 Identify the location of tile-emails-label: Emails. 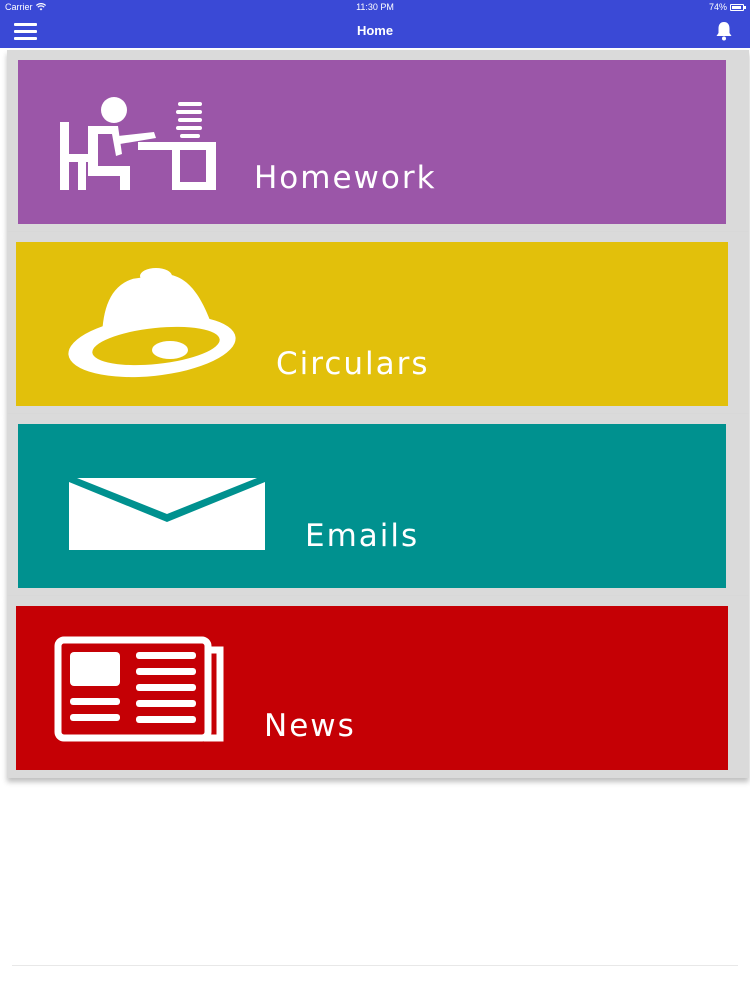
(362, 536).